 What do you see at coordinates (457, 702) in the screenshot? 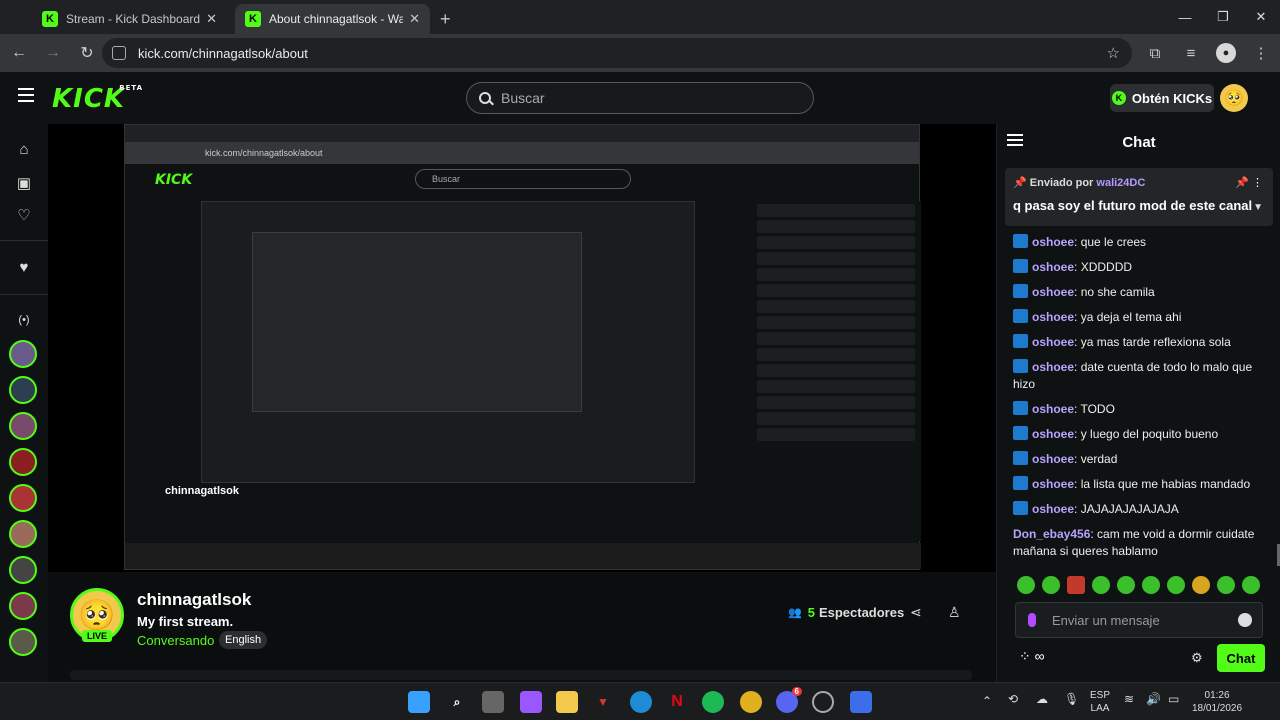
I see `search-icon: ⌕` at bounding box center [457, 702].